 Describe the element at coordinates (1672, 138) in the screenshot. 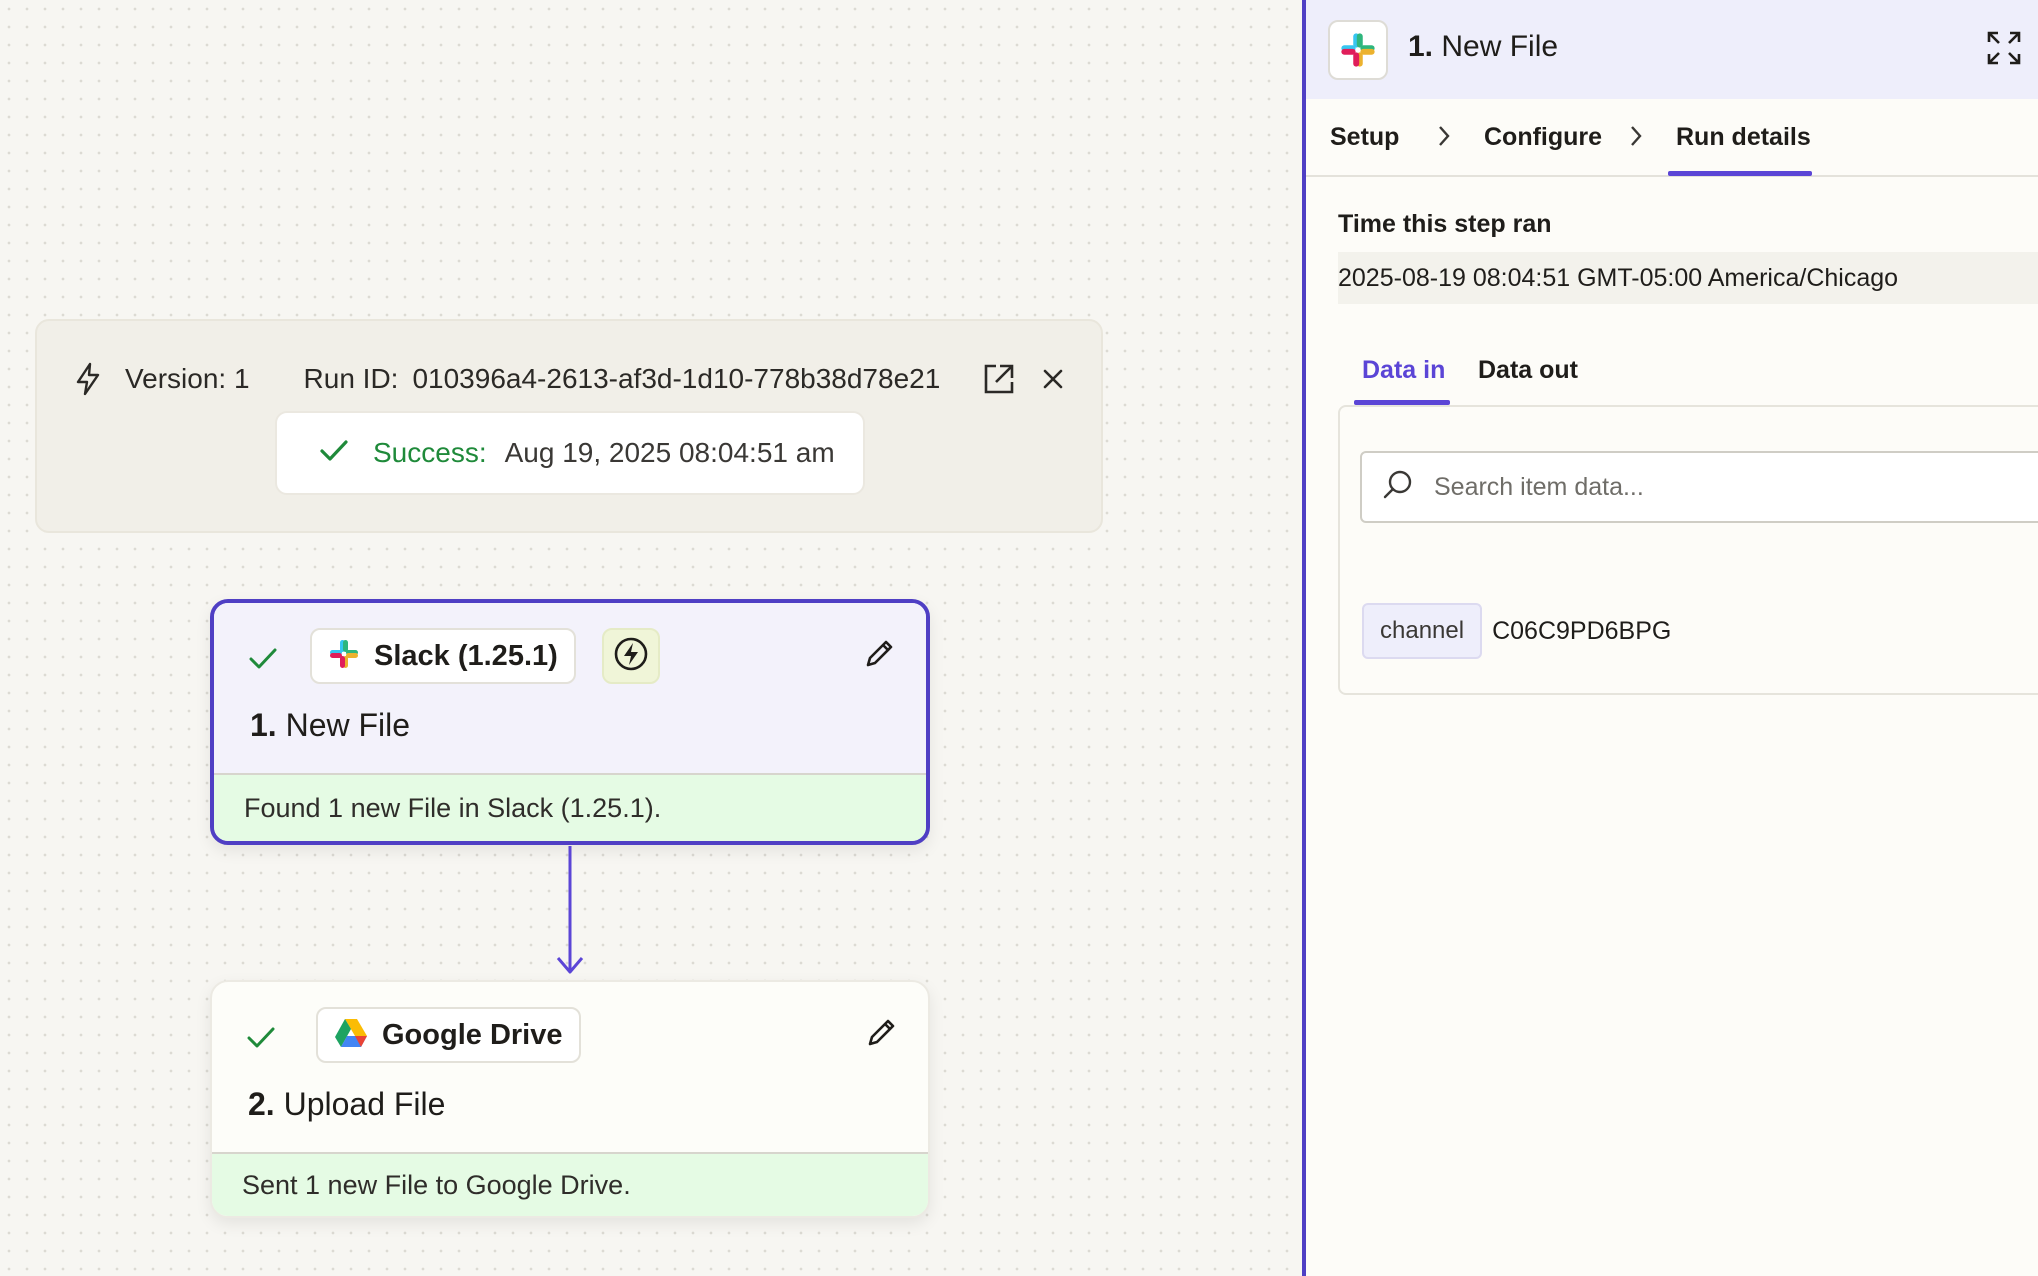

I see `breadcrumb: Setup Configure Run details` at that location.